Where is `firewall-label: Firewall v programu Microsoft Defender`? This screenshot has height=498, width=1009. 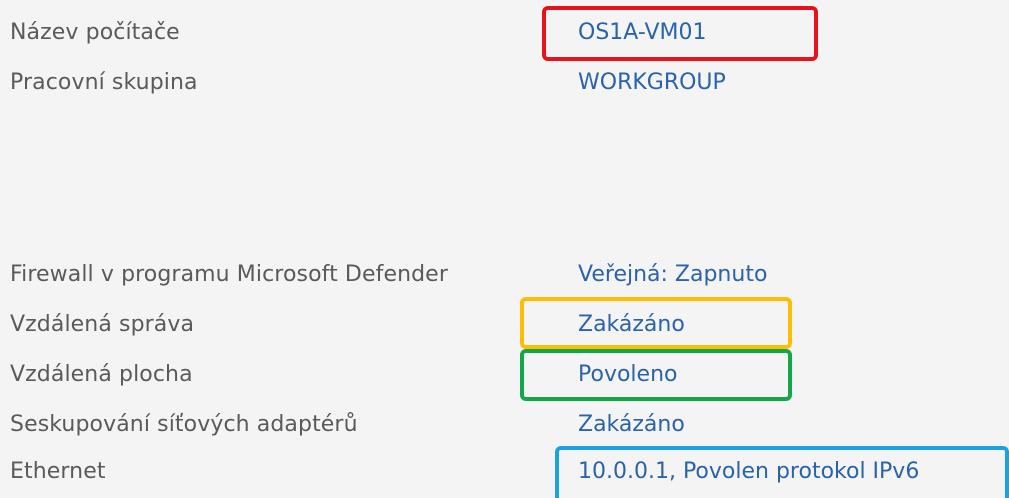
firewall-label: Firewall v programu Microsoft Defender is located at coordinates (229, 274).